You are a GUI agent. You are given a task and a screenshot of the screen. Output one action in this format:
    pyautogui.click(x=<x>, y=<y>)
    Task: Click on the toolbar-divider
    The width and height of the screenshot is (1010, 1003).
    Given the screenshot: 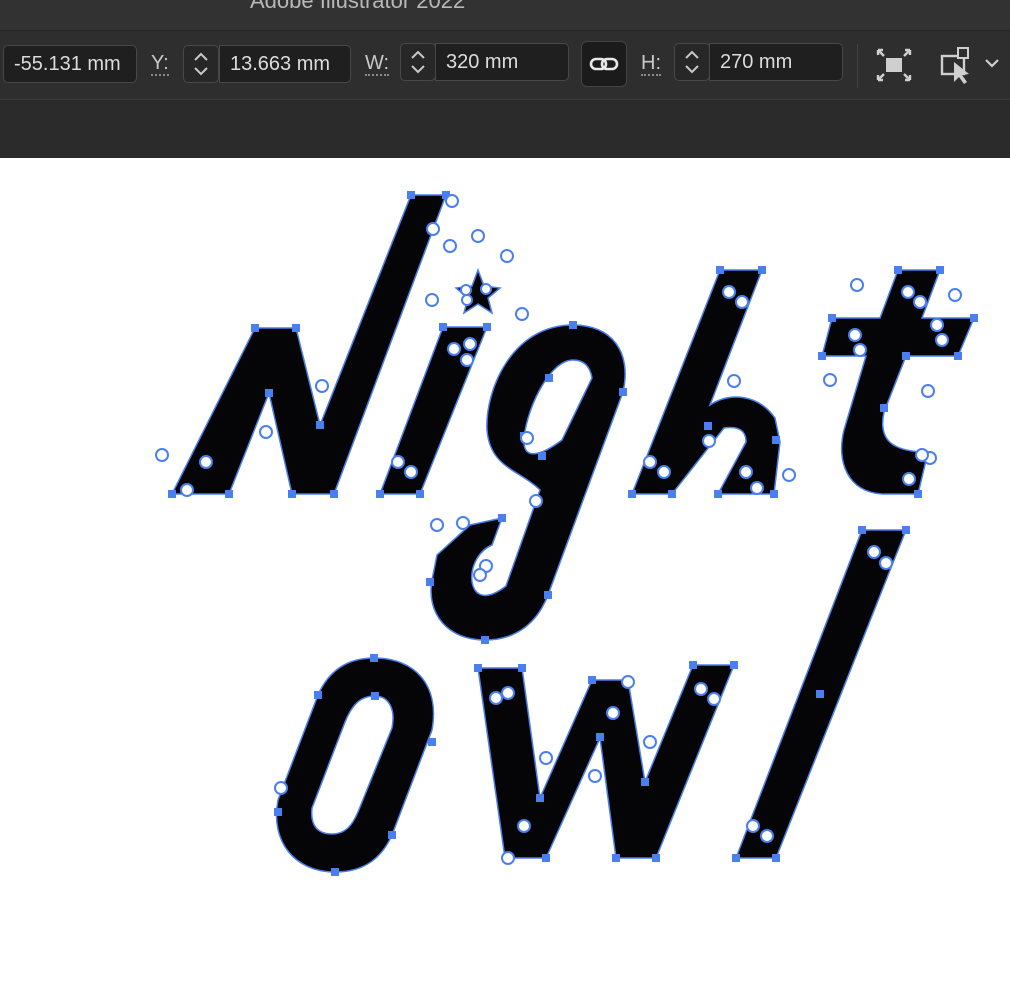 What is the action you would take?
    pyautogui.click(x=857, y=66)
    